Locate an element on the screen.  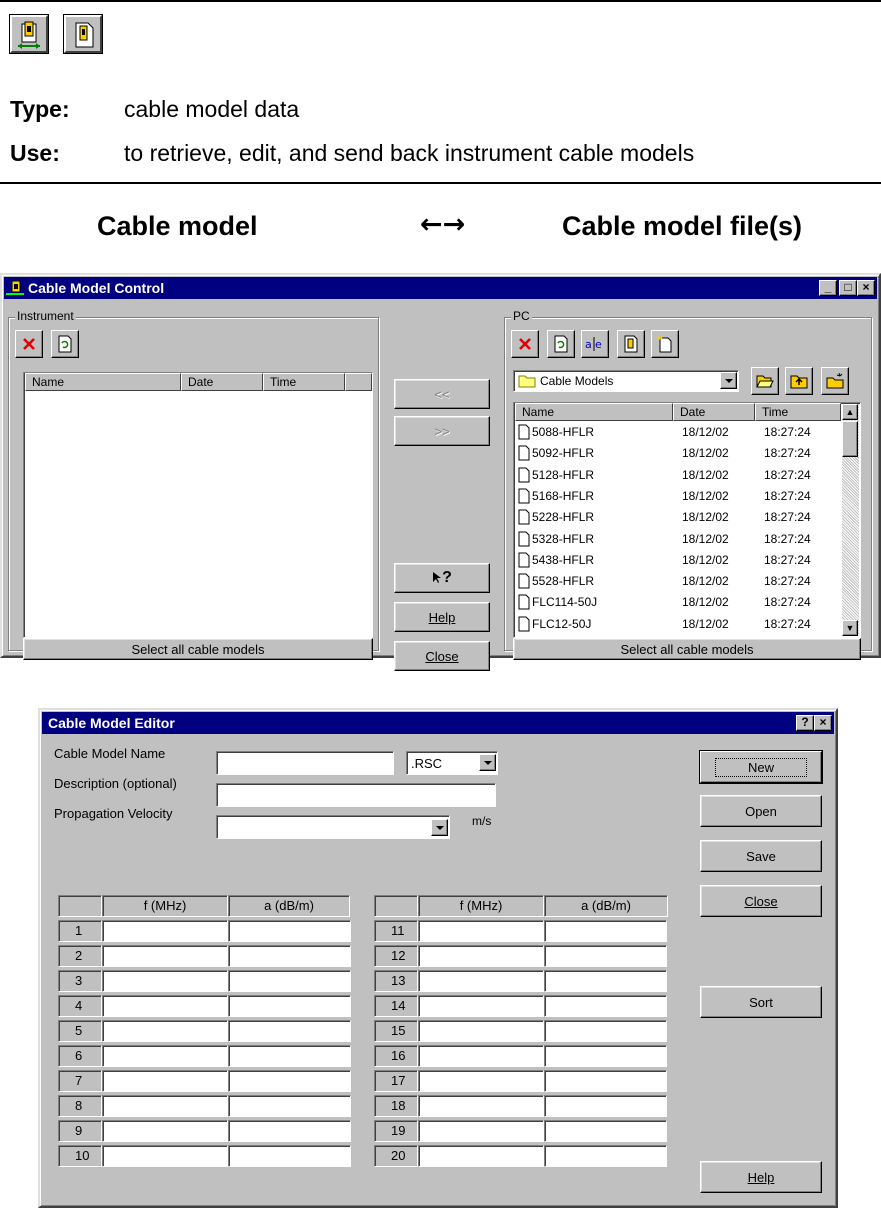
pc-new-file-button is located at coordinates (665, 344).